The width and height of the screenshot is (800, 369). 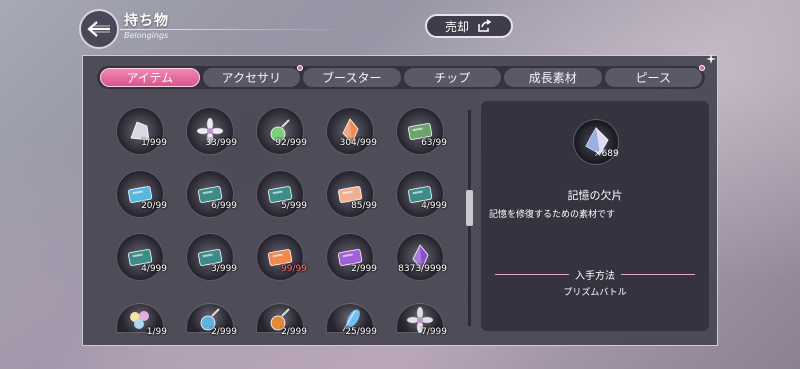 I want to click on category-tabs: アイテム アクセサリ ブースター チップ 成長素材 ピース, so click(x=401, y=77).